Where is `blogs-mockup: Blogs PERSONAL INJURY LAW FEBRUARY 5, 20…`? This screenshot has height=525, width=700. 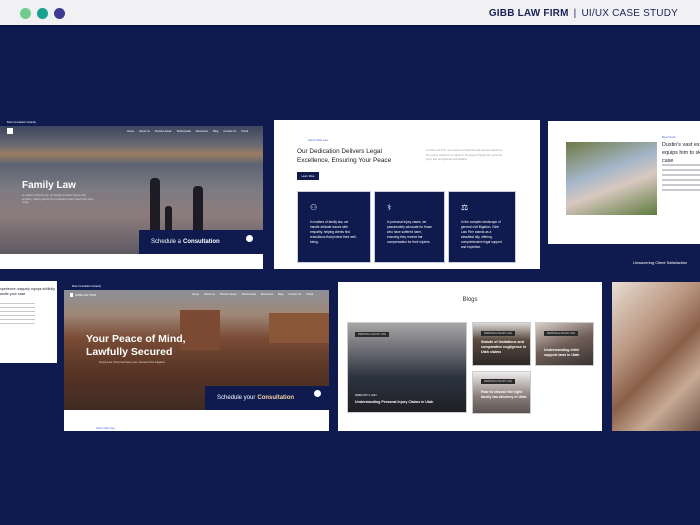
blogs-mockup: Blogs PERSONAL INJURY LAW FEBRUARY 5, 20… is located at coordinates (470, 356).